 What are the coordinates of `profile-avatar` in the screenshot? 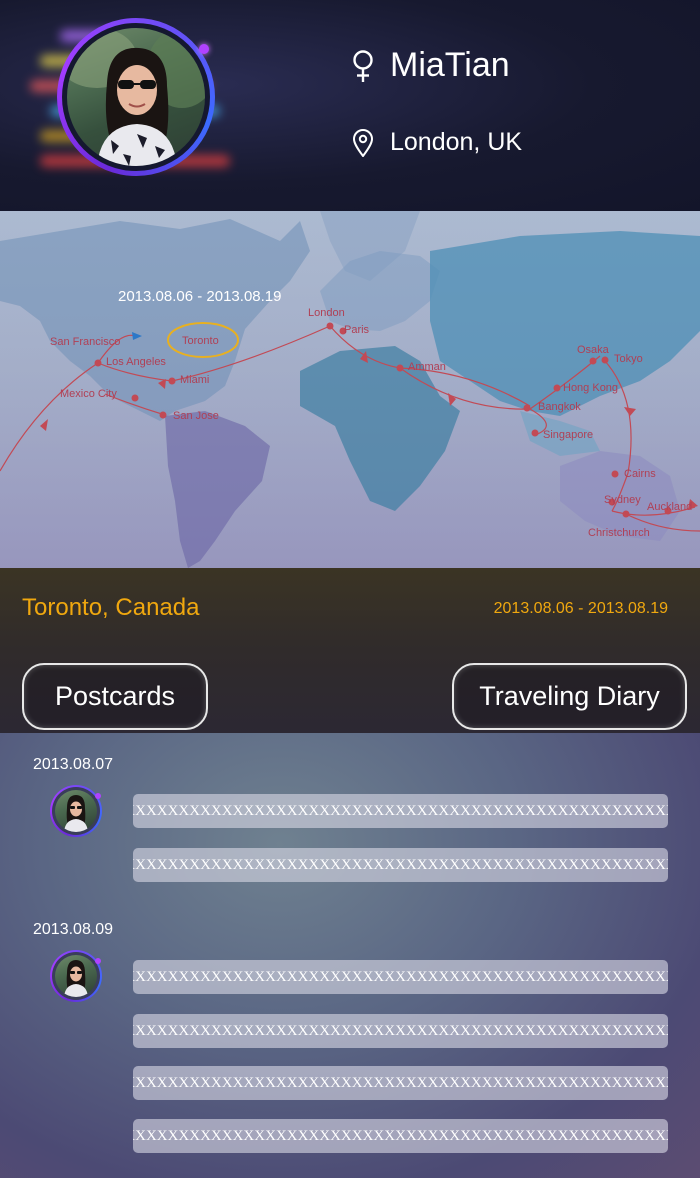 It's located at (136, 97).